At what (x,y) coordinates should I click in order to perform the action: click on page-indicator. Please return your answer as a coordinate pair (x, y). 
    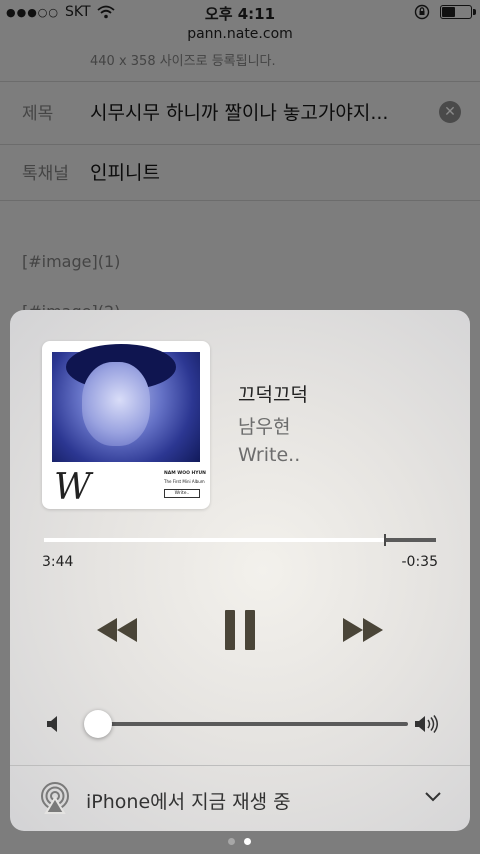
    Looking at the image, I should click on (239, 841).